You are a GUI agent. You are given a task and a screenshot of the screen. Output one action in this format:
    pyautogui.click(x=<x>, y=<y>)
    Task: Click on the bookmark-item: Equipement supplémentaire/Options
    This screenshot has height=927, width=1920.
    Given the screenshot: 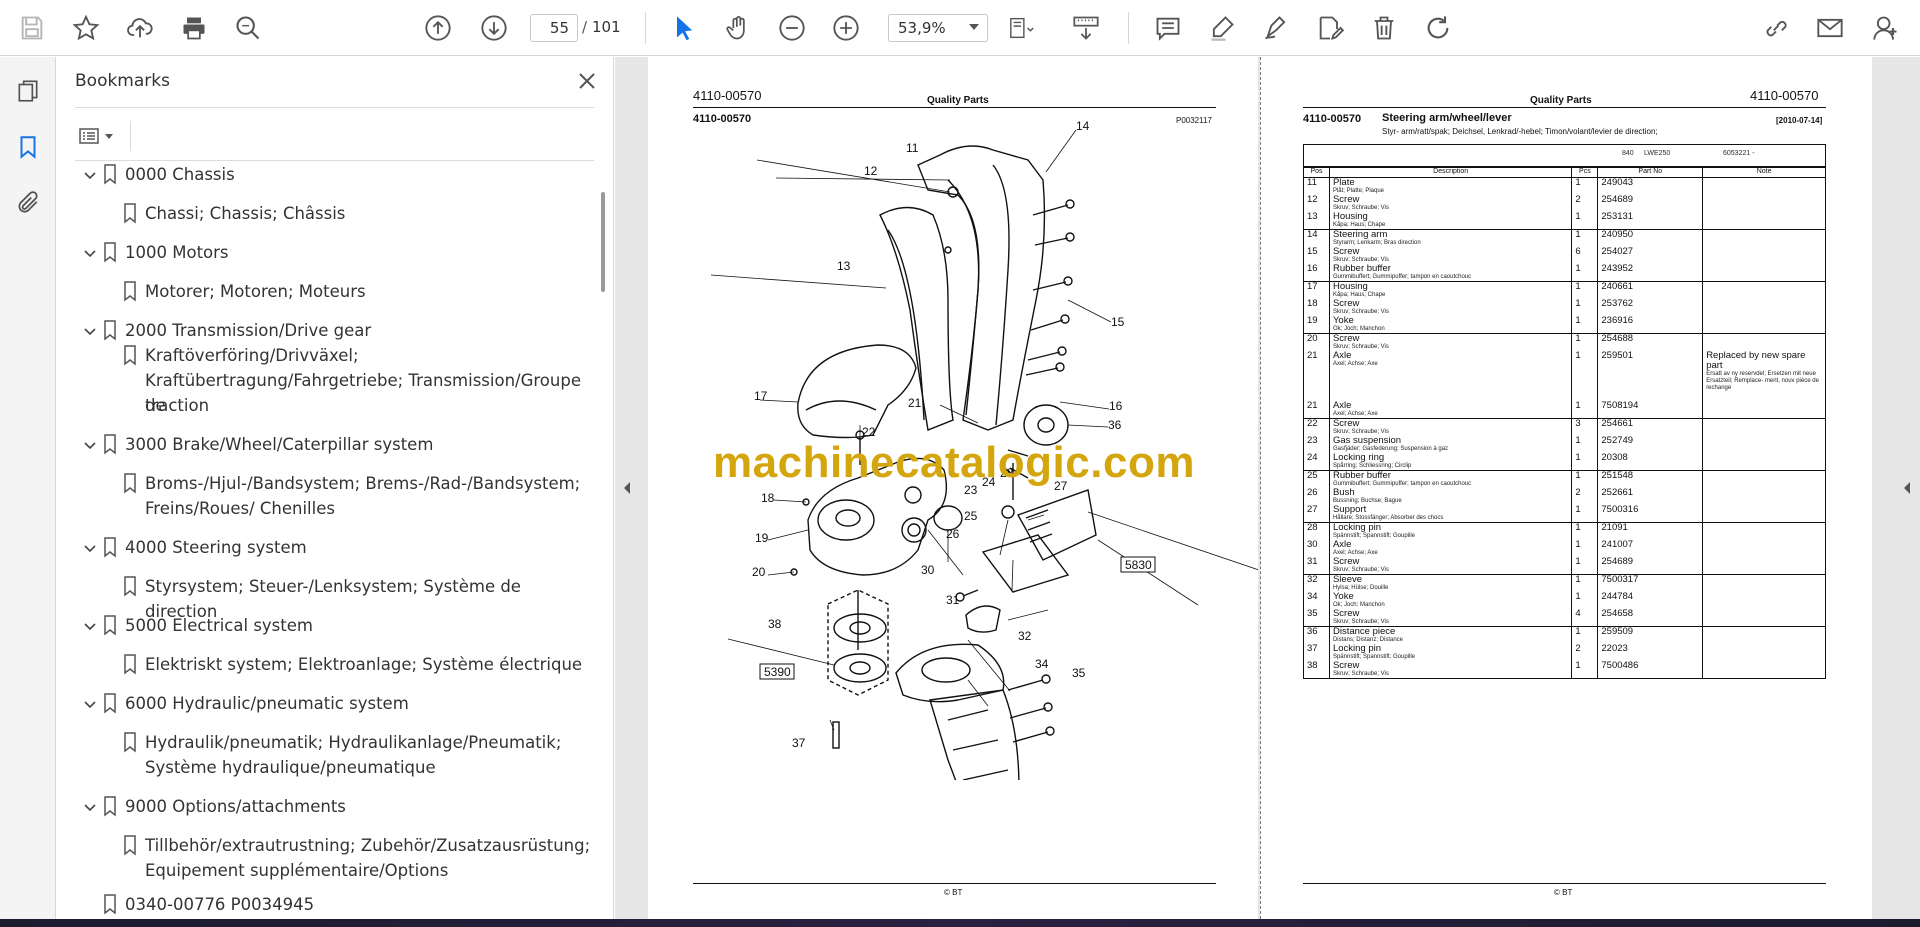 What is the action you would take?
    pyautogui.click(x=296, y=870)
    